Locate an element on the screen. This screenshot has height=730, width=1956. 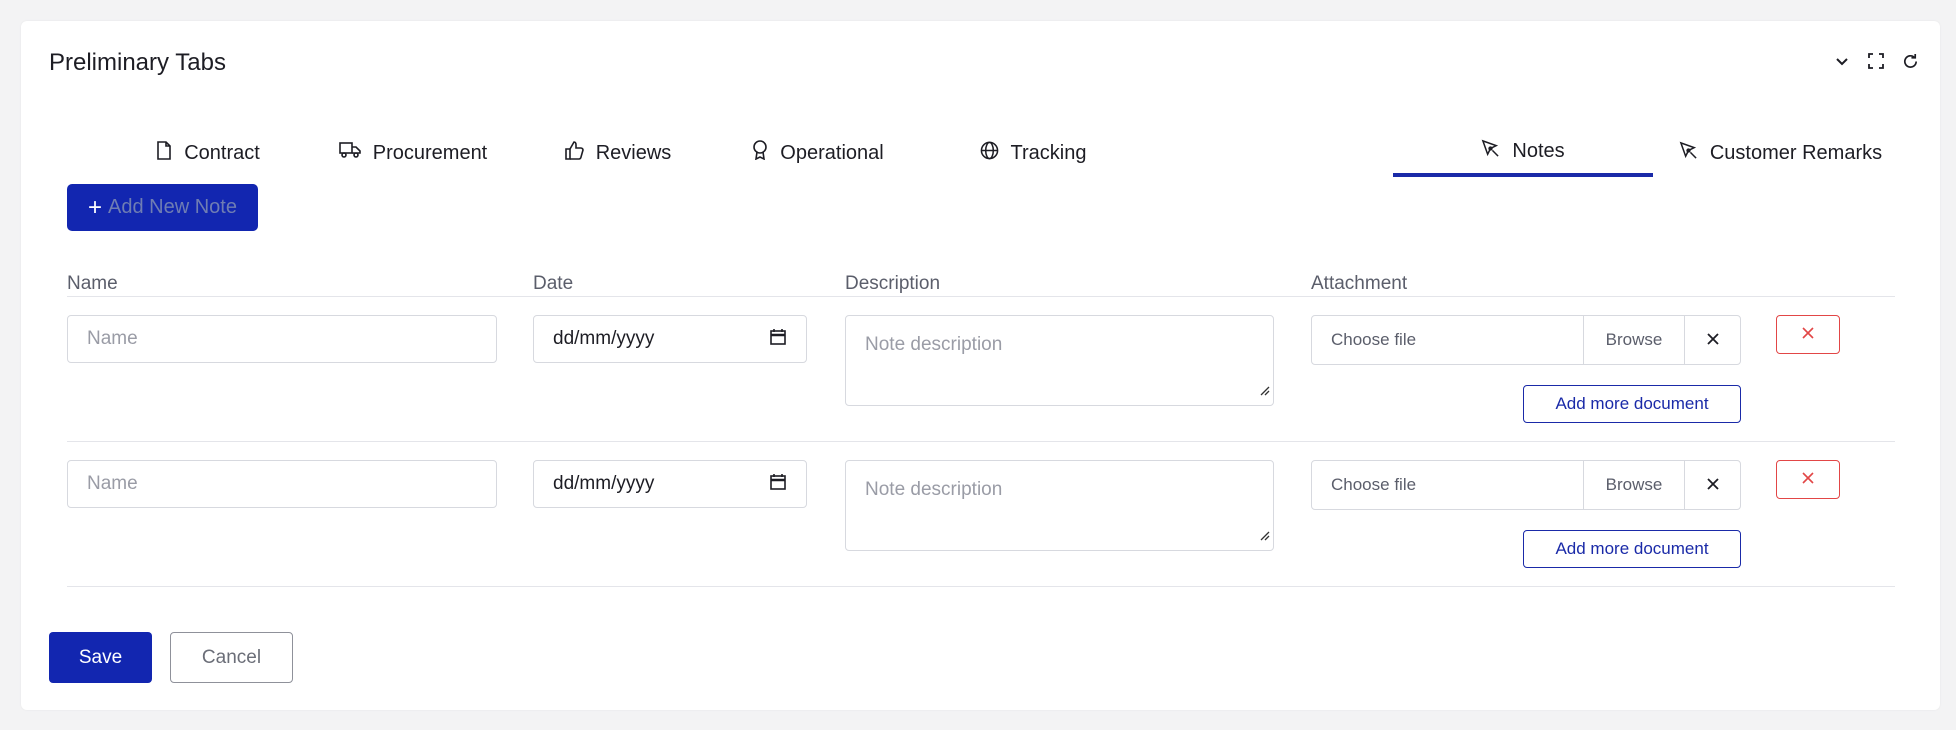
tab-label: Tracking is located at coordinates (1048, 152).